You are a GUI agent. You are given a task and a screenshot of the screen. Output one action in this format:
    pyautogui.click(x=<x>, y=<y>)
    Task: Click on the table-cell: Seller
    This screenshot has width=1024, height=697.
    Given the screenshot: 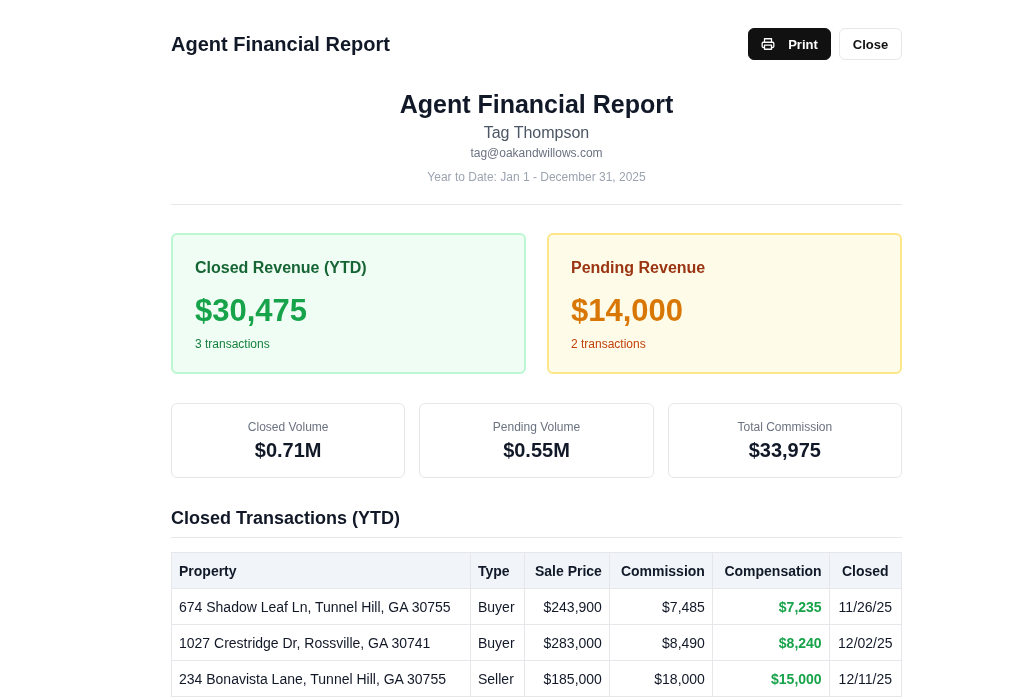 What is the action you would take?
    pyautogui.click(x=497, y=678)
    